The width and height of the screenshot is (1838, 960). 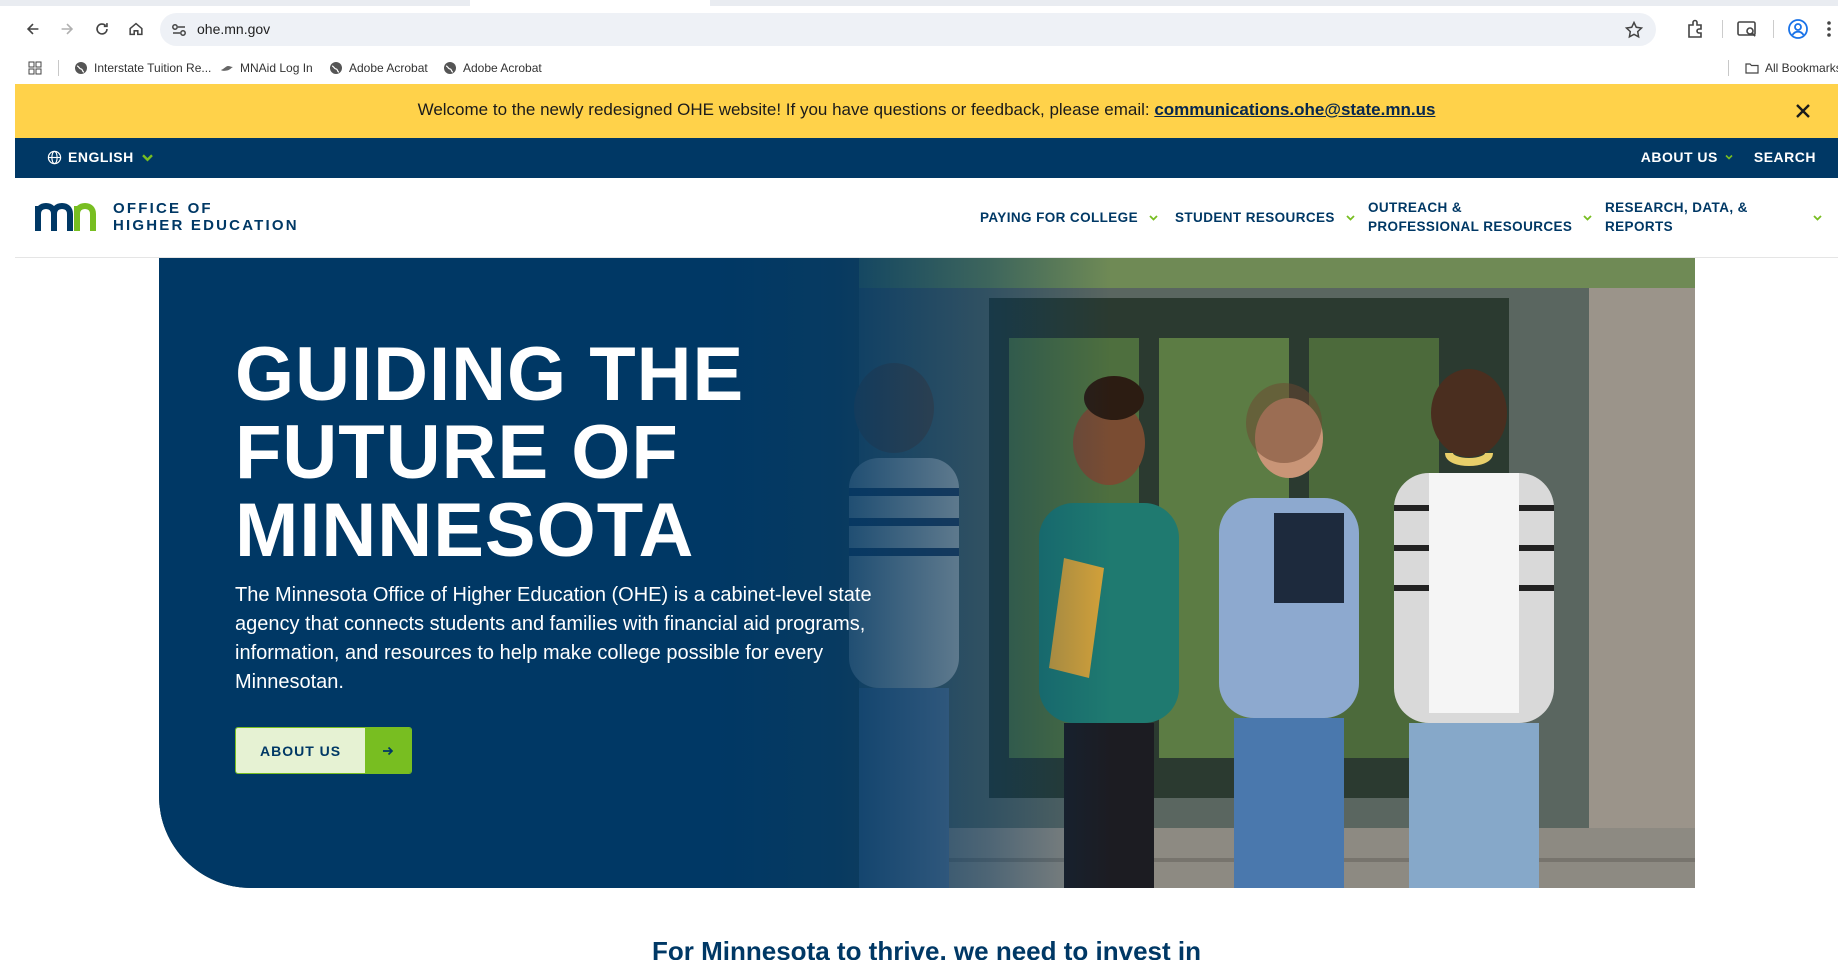 I want to click on extensions-icon, so click(x=1696, y=29).